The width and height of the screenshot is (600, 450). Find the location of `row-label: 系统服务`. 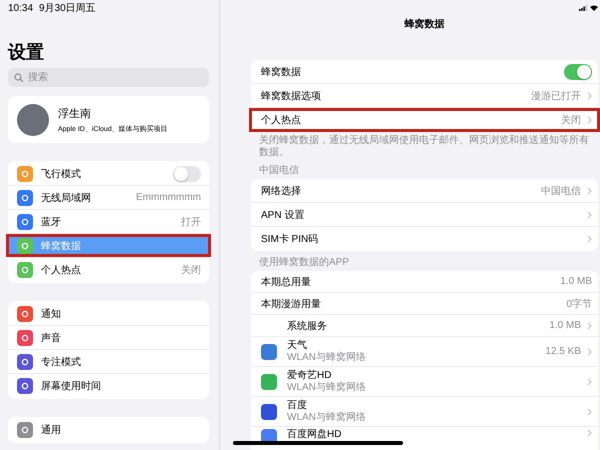

row-label: 系统服务 is located at coordinates (307, 326).